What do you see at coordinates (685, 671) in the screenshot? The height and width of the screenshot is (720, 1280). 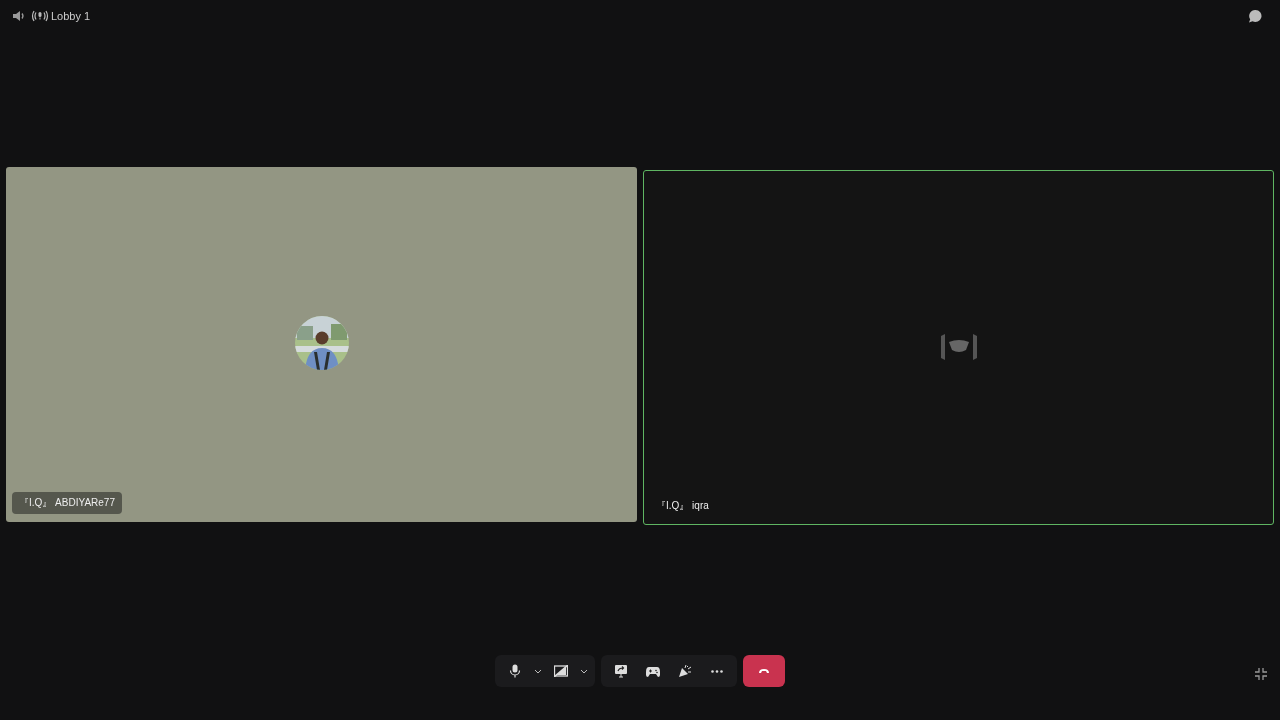 I see `party-popper-icon` at bounding box center [685, 671].